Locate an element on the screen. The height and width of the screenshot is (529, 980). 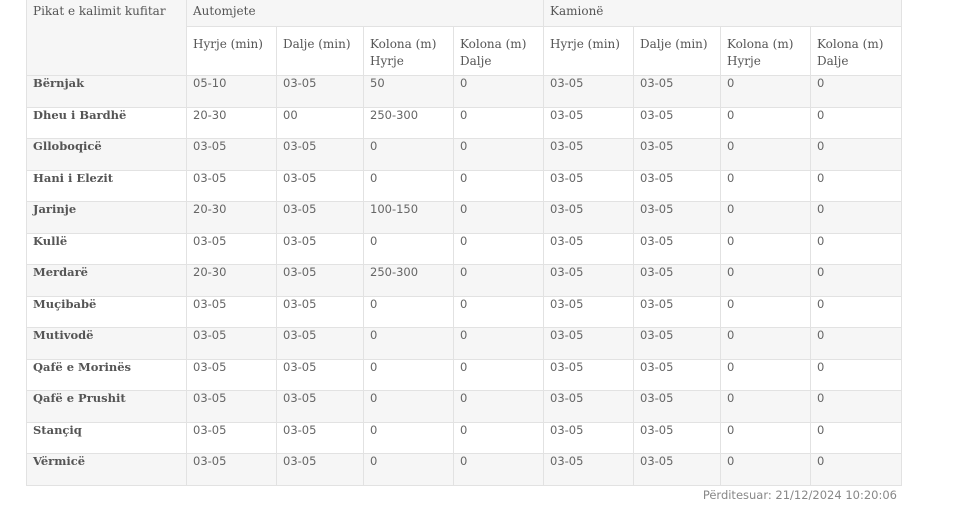
crossing-point-name: Jarinje is located at coordinates (106, 217).